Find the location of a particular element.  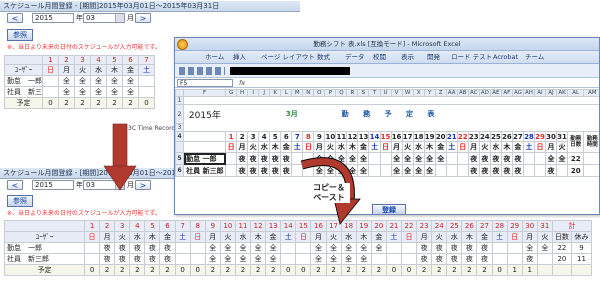

column-header: W is located at coordinates (407, 93).